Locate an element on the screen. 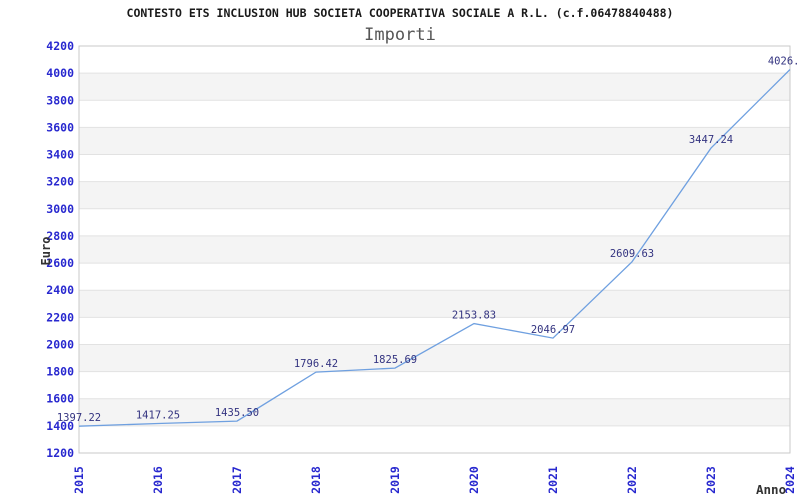 The width and height of the screenshot is (800, 500). y-tick-label: 1800 is located at coordinates (60, 372).